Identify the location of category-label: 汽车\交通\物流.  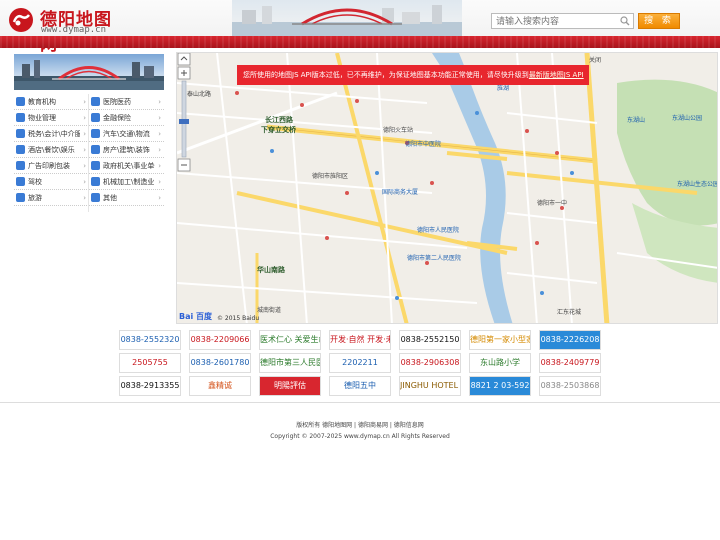
(126, 134).